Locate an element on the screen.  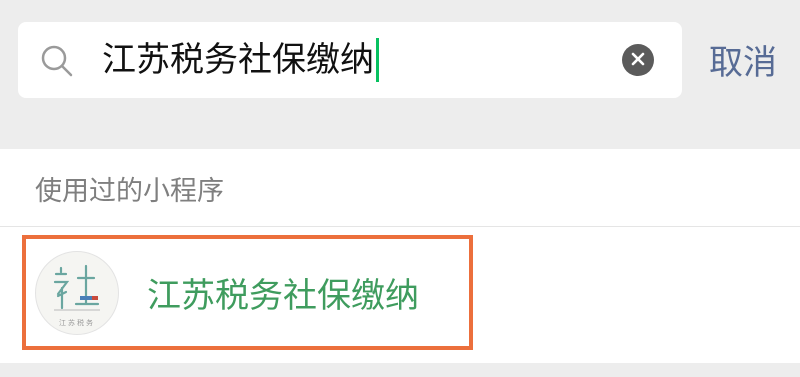
bottom-spacer is located at coordinates (400, 370).